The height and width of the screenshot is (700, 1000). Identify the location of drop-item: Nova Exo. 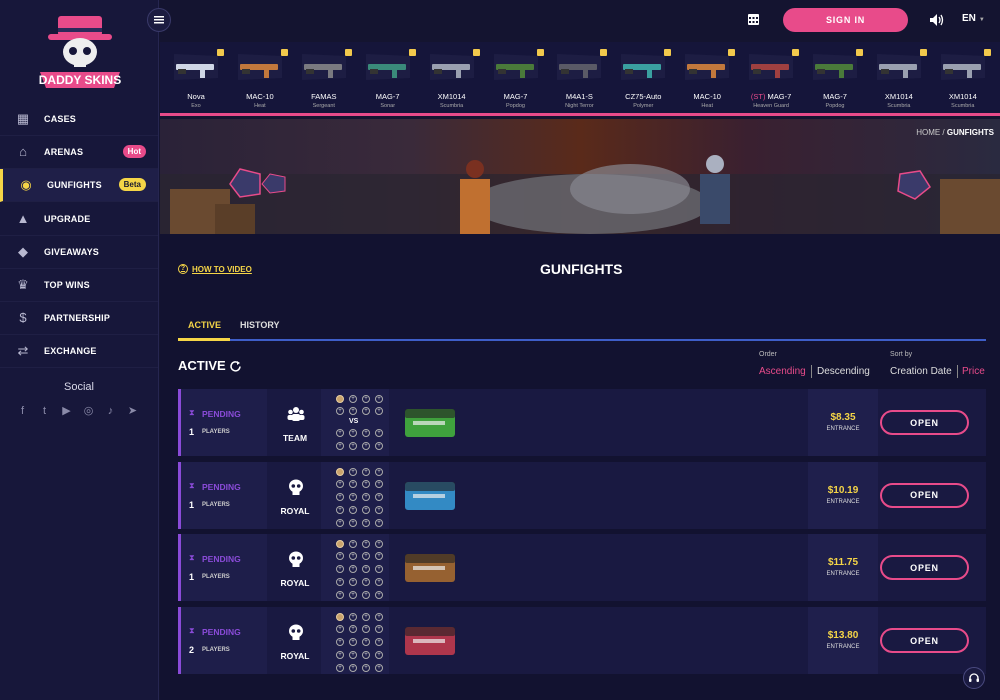
(196, 77).